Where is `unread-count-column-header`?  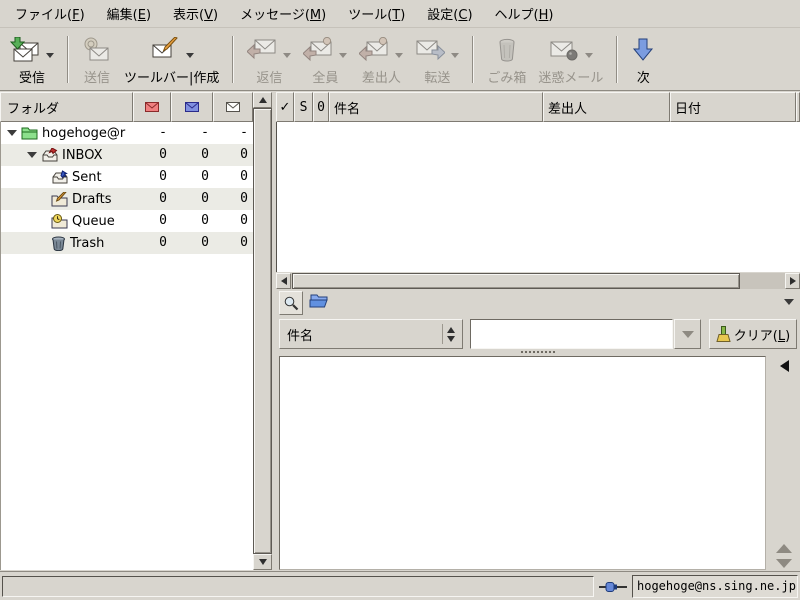 unread-count-column-header is located at coordinates (192, 107).